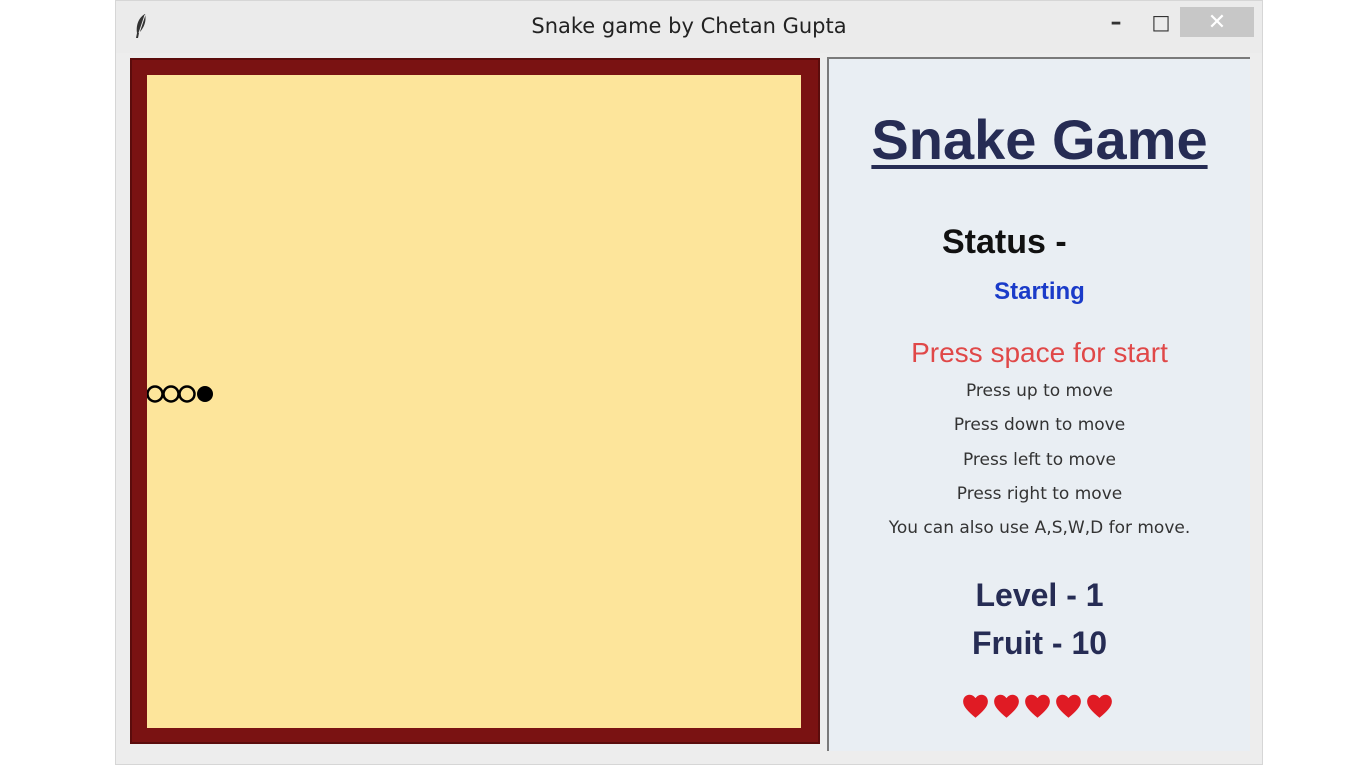  I want to click on help-left: Press left to move, so click(1039, 460).